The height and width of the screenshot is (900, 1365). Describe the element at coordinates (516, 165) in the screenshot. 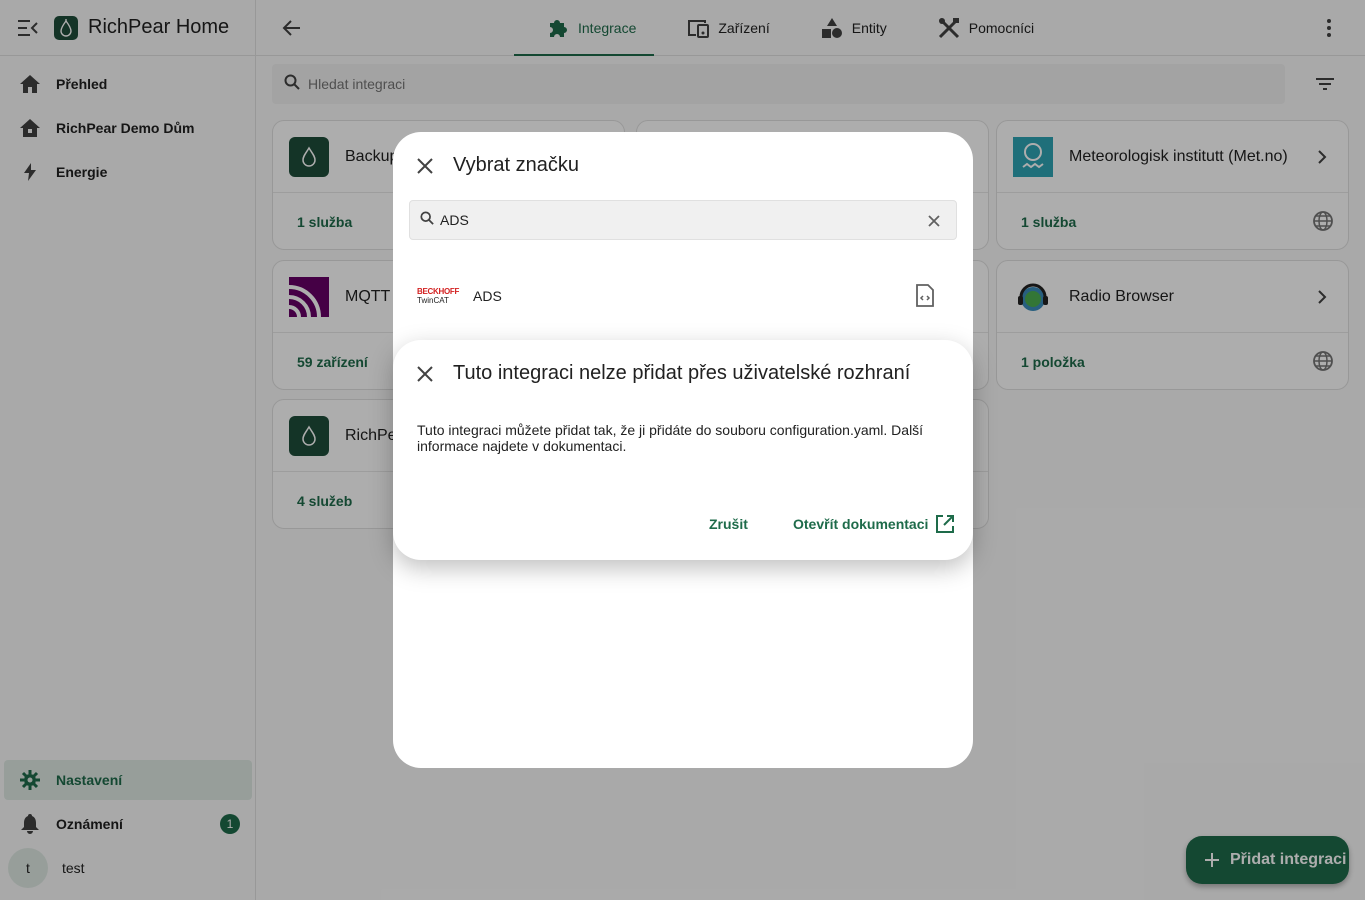

I see `dialog-title: Vybrat značku` at that location.